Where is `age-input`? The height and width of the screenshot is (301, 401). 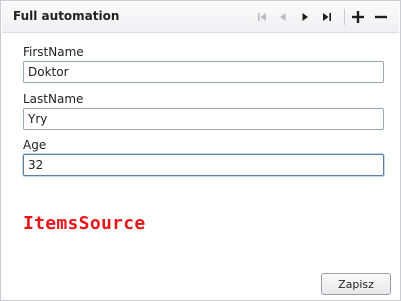 age-input is located at coordinates (203, 165).